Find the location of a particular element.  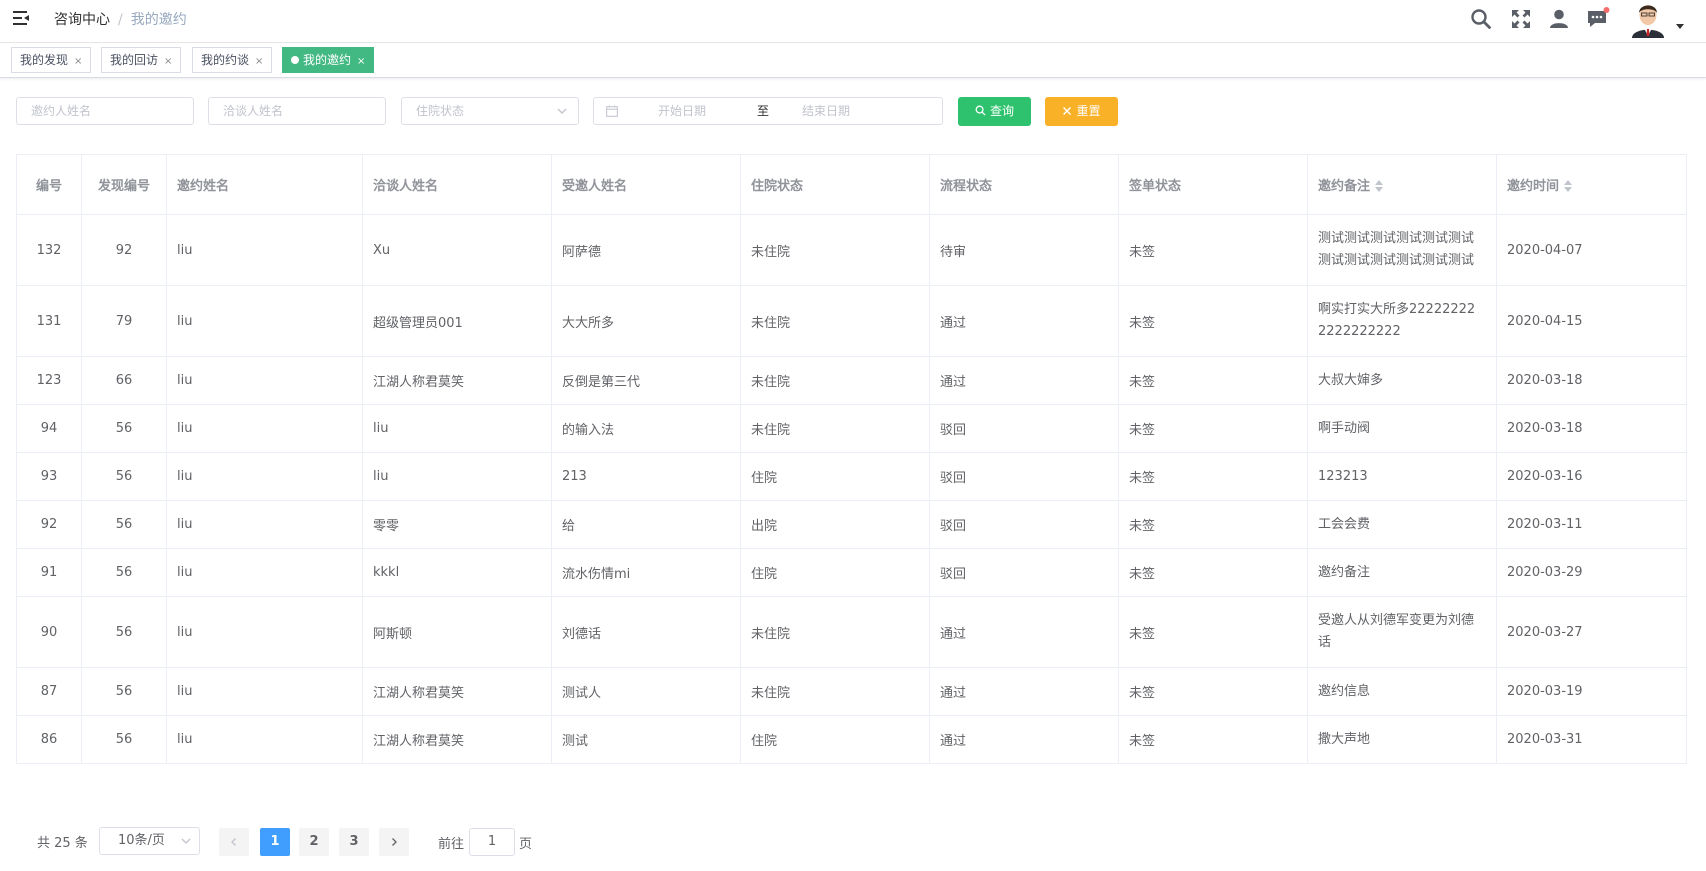

date-range-picker: 开始日期 至 结束日期 is located at coordinates (768, 111).